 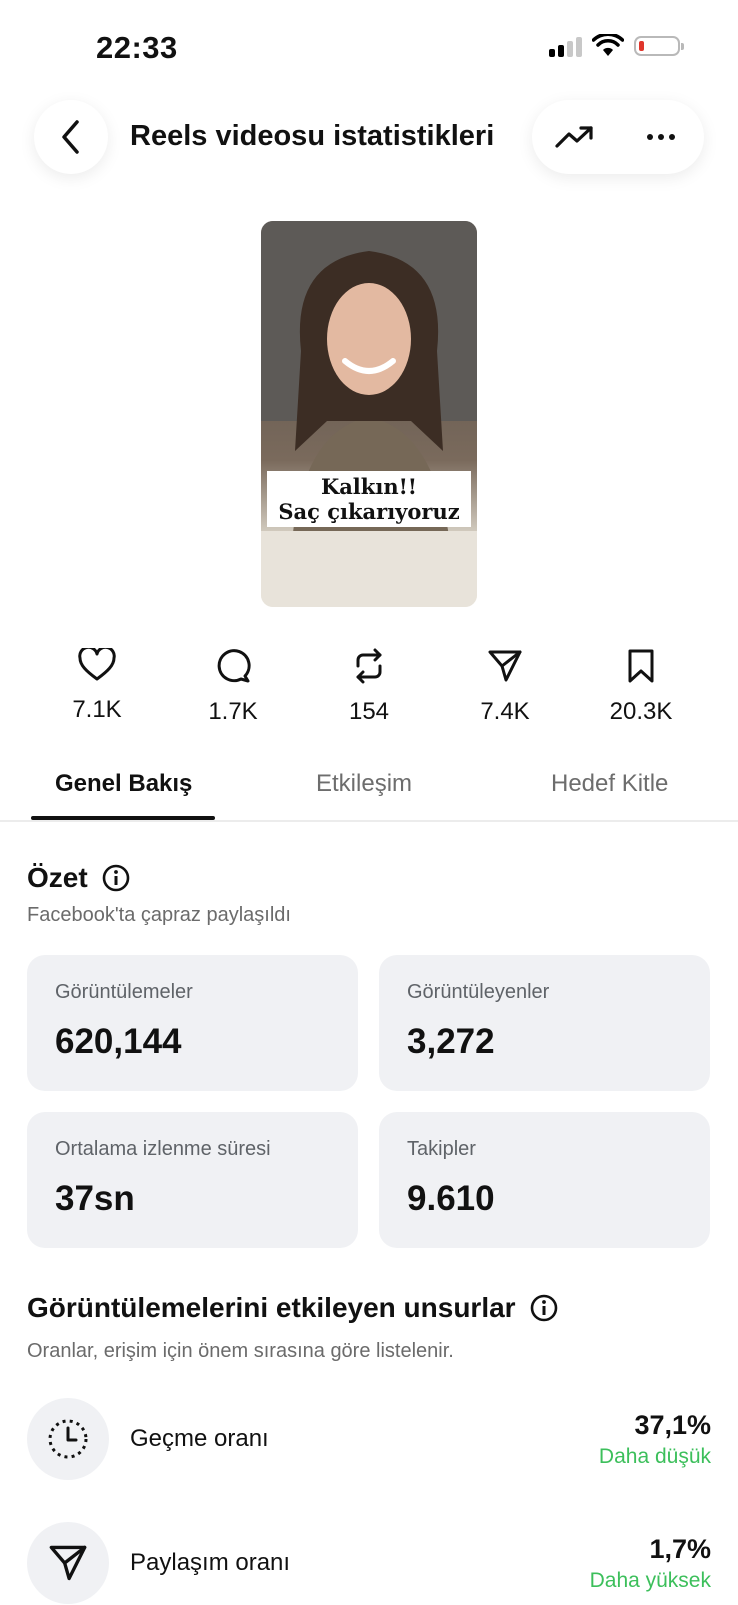 What do you see at coordinates (234, 666) in the screenshot?
I see `comment-icon` at bounding box center [234, 666].